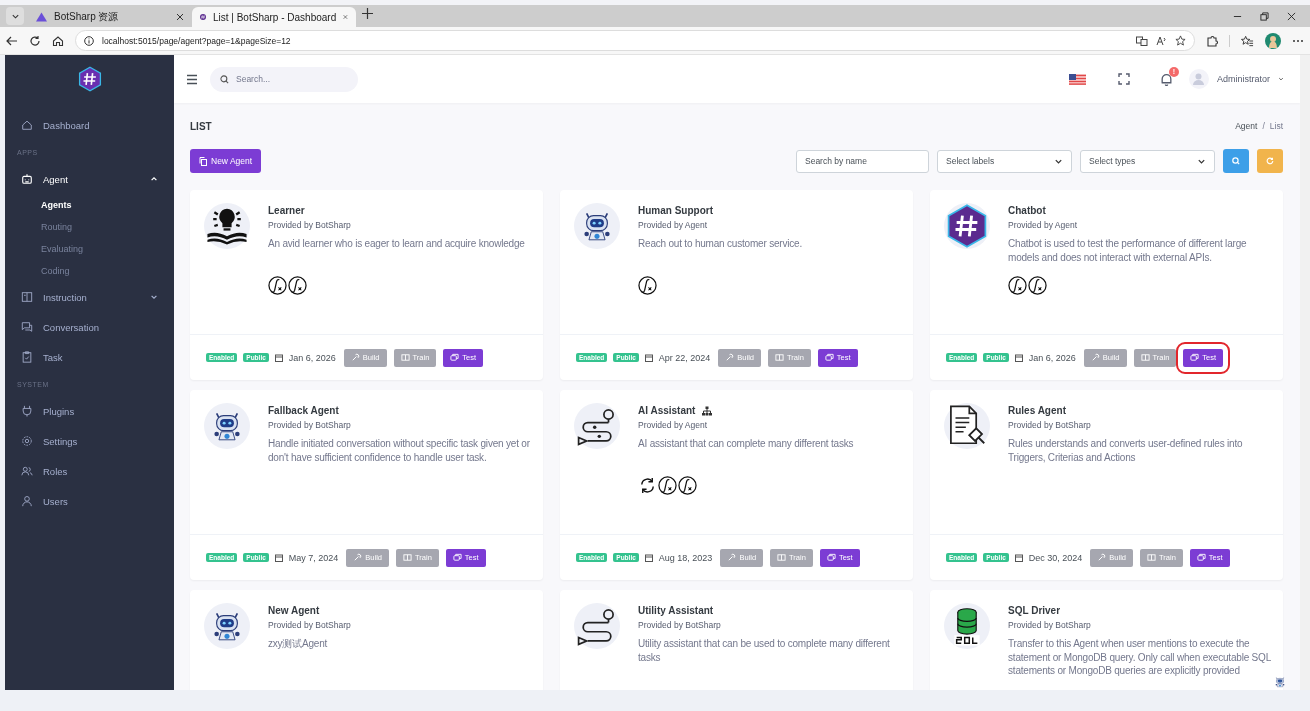 Image resolution: width=1310 pixels, height=711 pixels. I want to click on profile-avatar, so click(1273, 40).